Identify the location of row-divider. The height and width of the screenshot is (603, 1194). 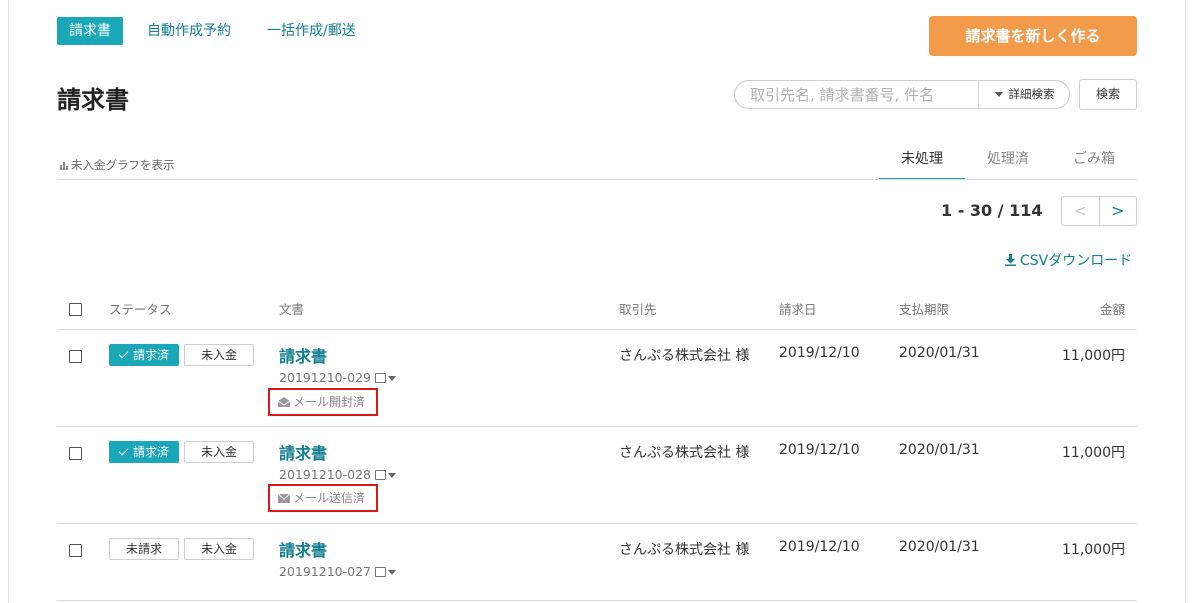
(597, 600).